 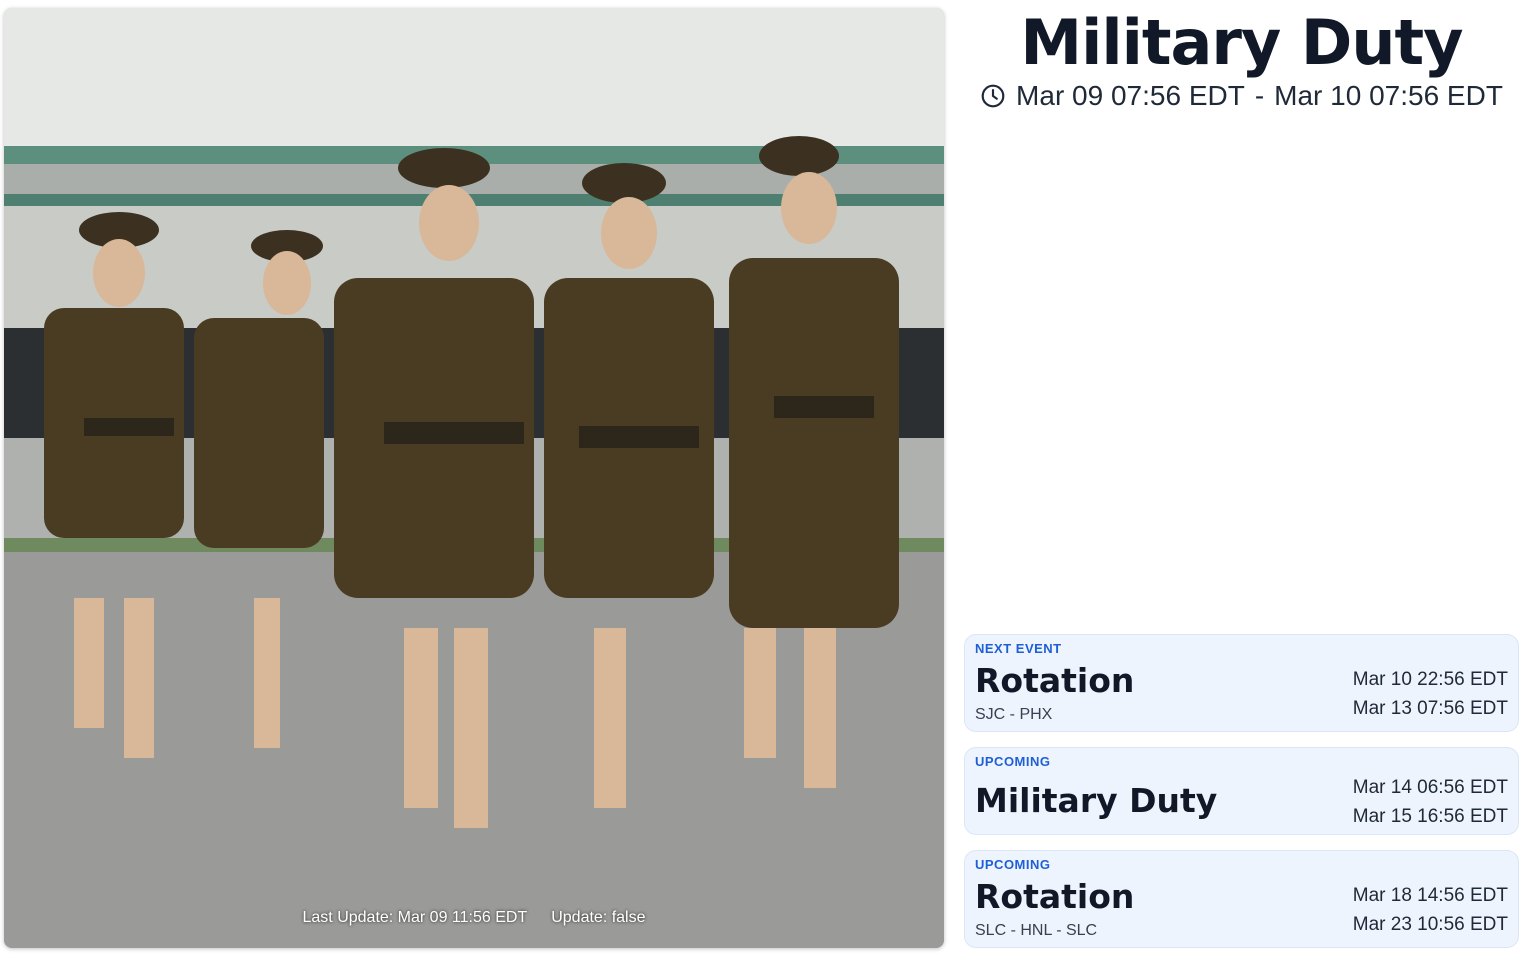 What do you see at coordinates (1388, 95) in the screenshot?
I see `range-end: Mar 10 07:56 EDT` at bounding box center [1388, 95].